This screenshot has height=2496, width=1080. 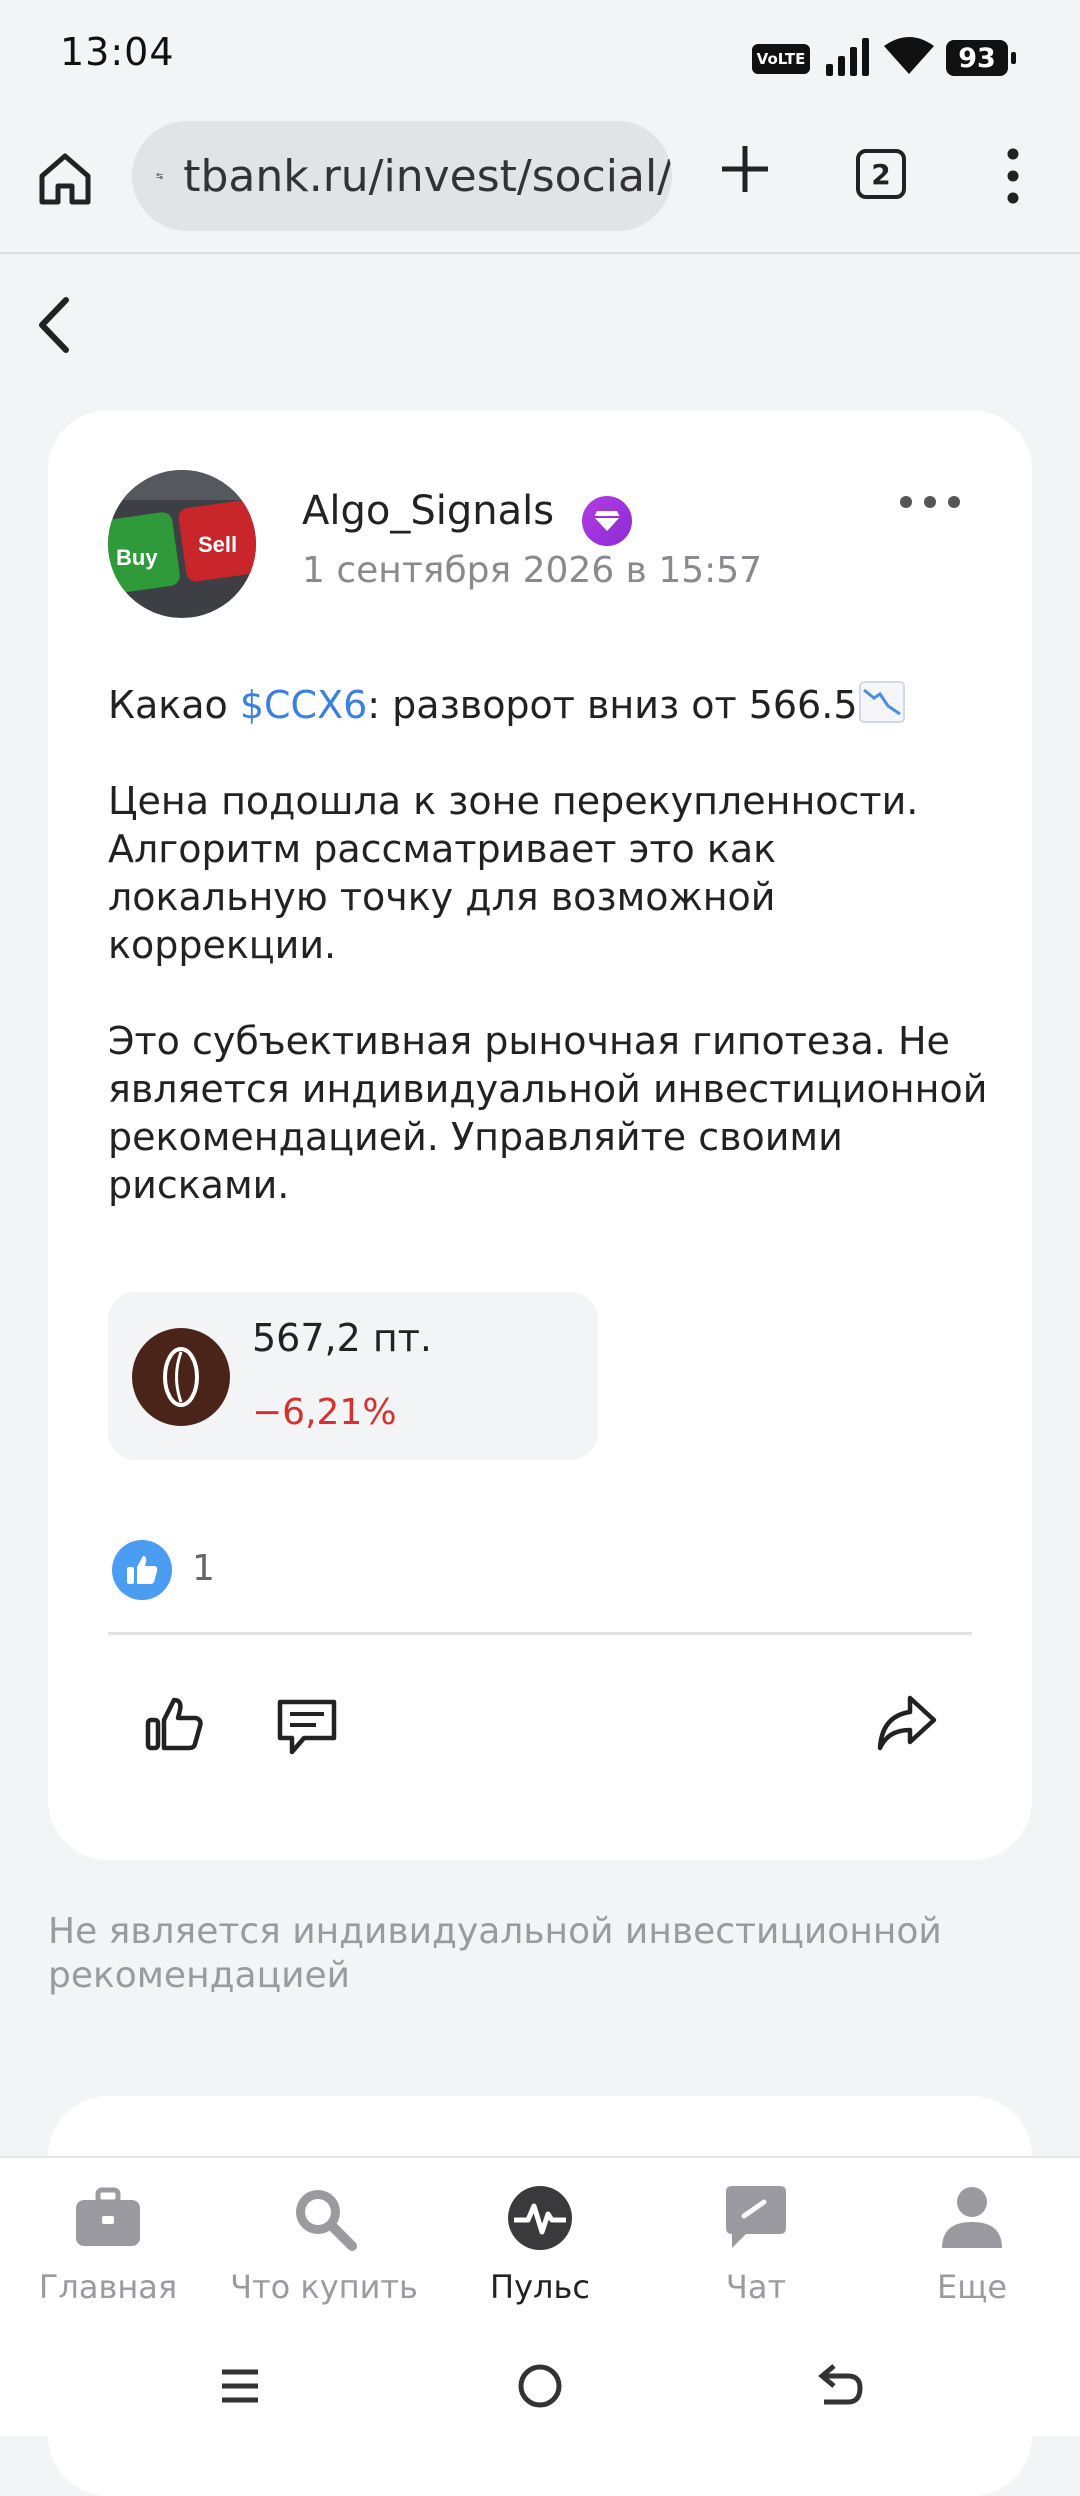 What do you see at coordinates (540, 2218) in the screenshot?
I see `pulse-icon` at bounding box center [540, 2218].